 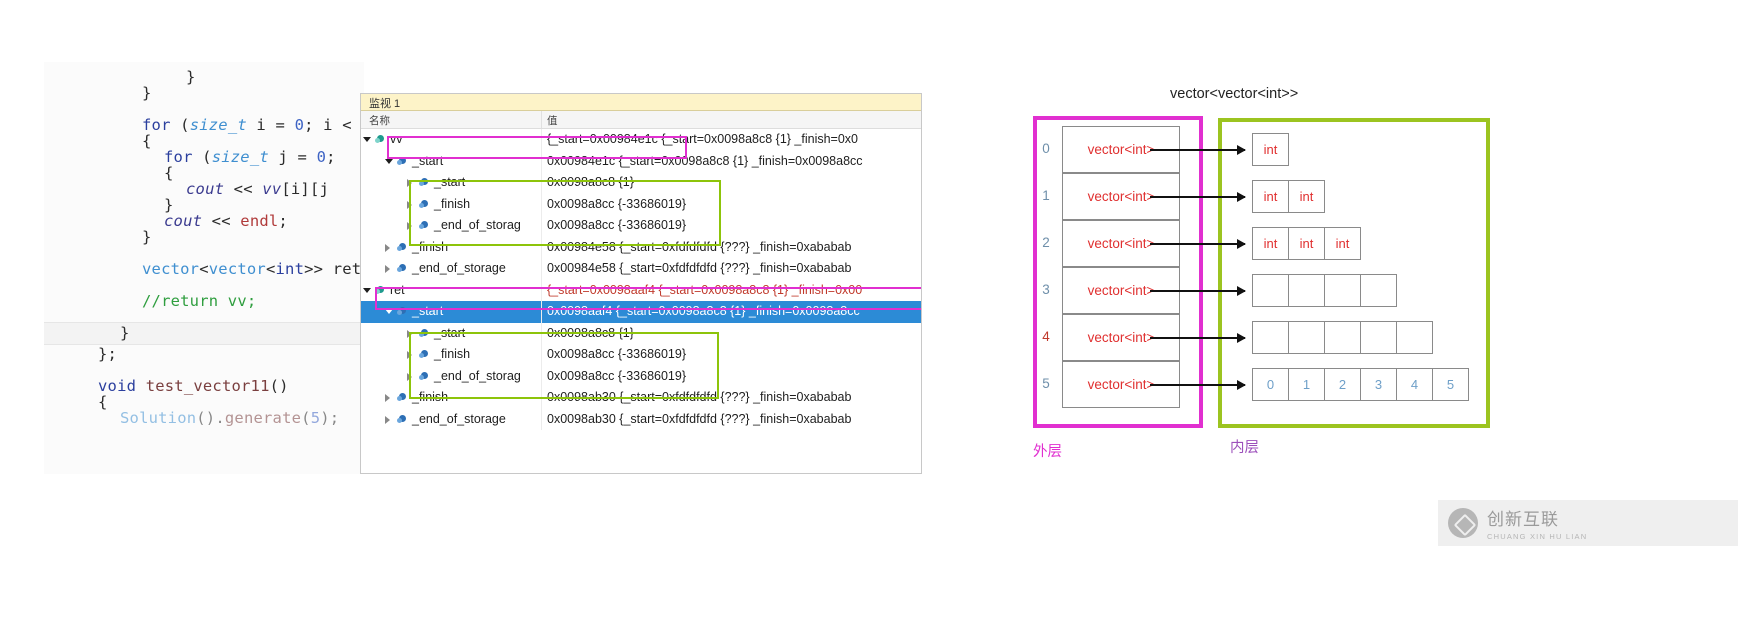 I want to click on inner-vector-row: 012345, so click(x=1360, y=384).